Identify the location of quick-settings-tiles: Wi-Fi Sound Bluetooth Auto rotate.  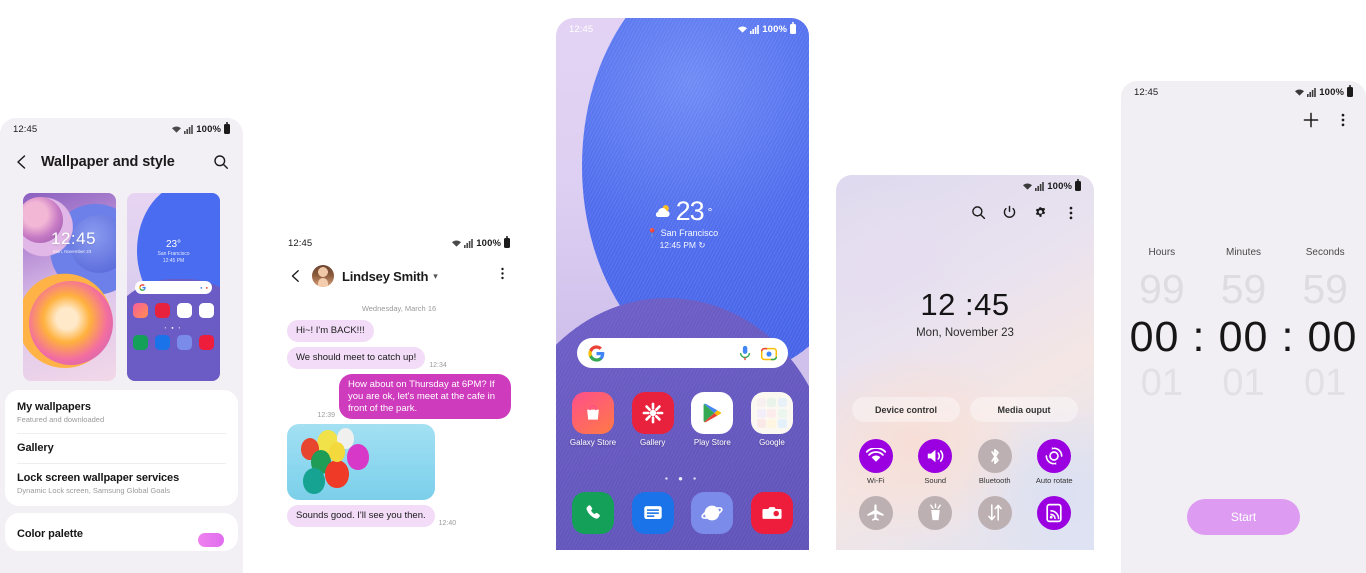
(965, 491).